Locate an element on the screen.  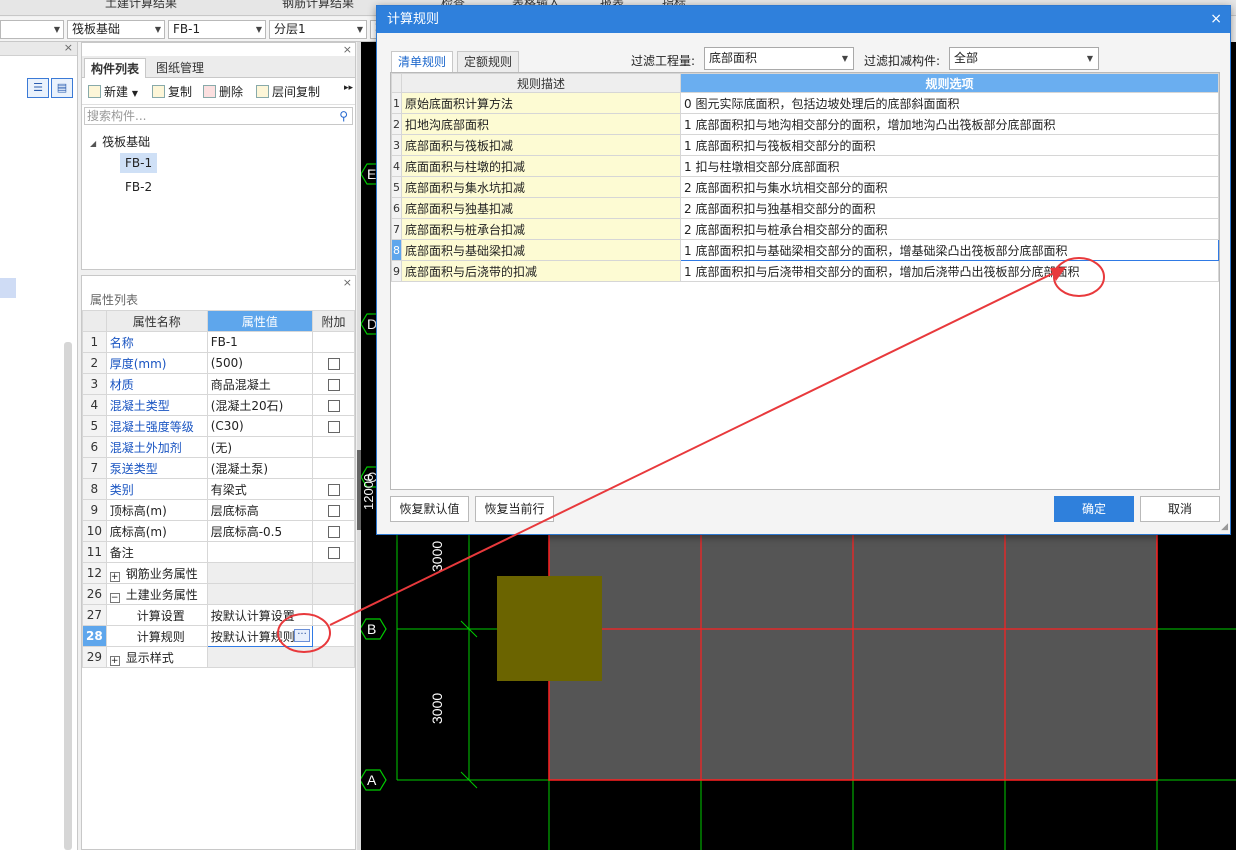
property-value: FB-1 is located at coordinates (260, 342).